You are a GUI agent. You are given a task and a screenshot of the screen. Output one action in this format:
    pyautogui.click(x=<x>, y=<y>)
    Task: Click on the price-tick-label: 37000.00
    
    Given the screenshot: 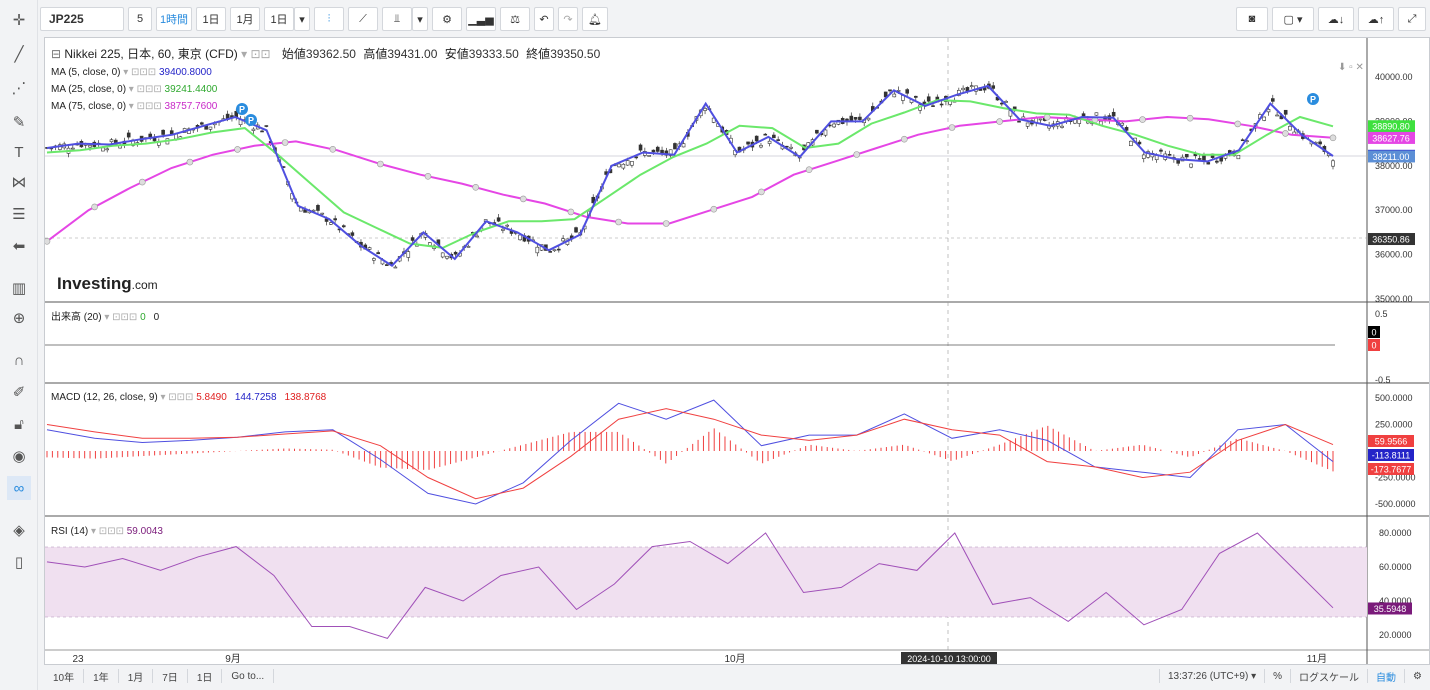 What is the action you would take?
    pyautogui.click(x=1394, y=210)
    